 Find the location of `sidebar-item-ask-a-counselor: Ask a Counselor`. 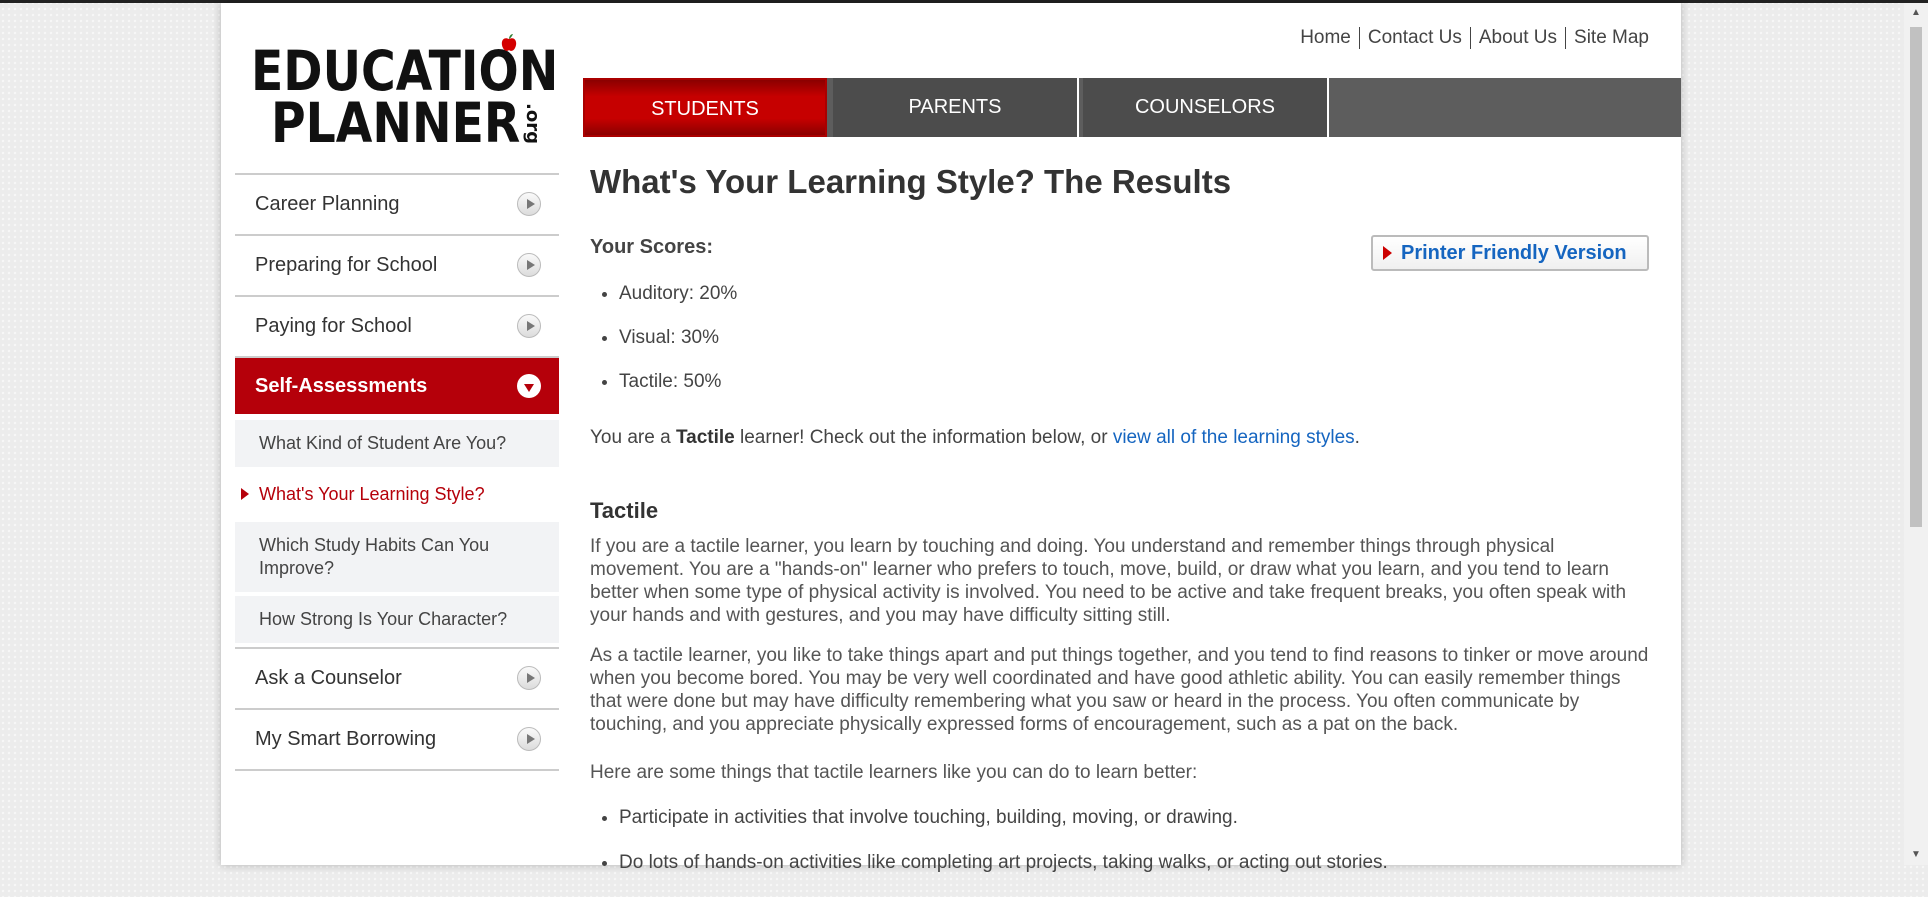

sidebar-item-ask-a-counselor: Ask a Counselor is located at coordinates (397, 678).